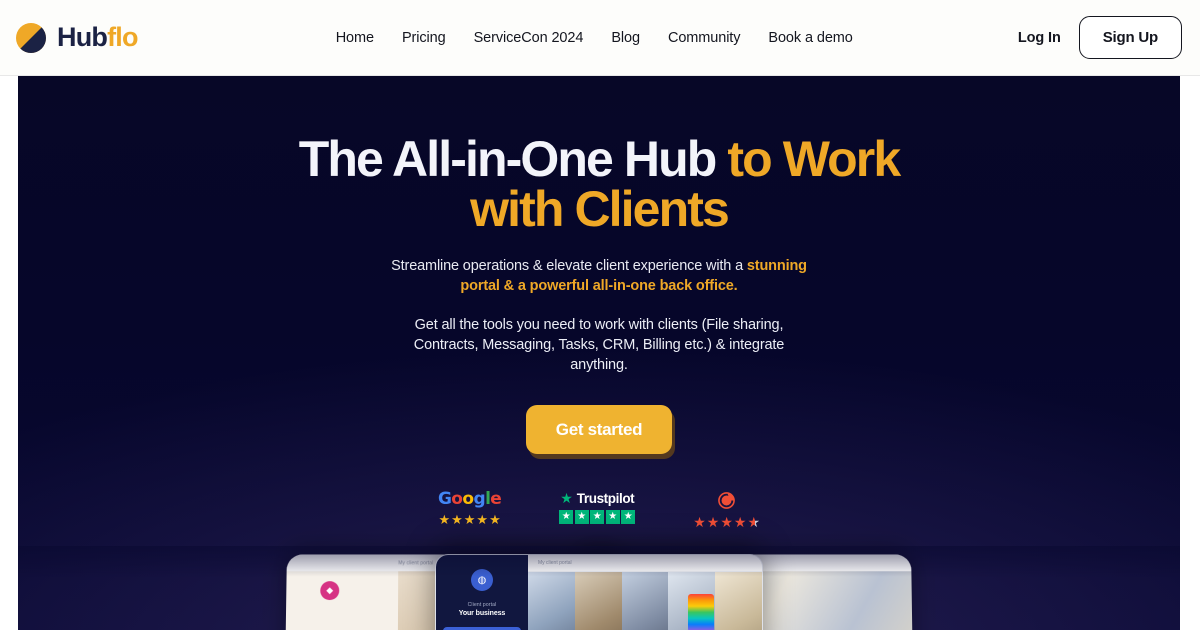 The image size is (1200, 630). I want to click on google-logo: Google, so click(469, 499).